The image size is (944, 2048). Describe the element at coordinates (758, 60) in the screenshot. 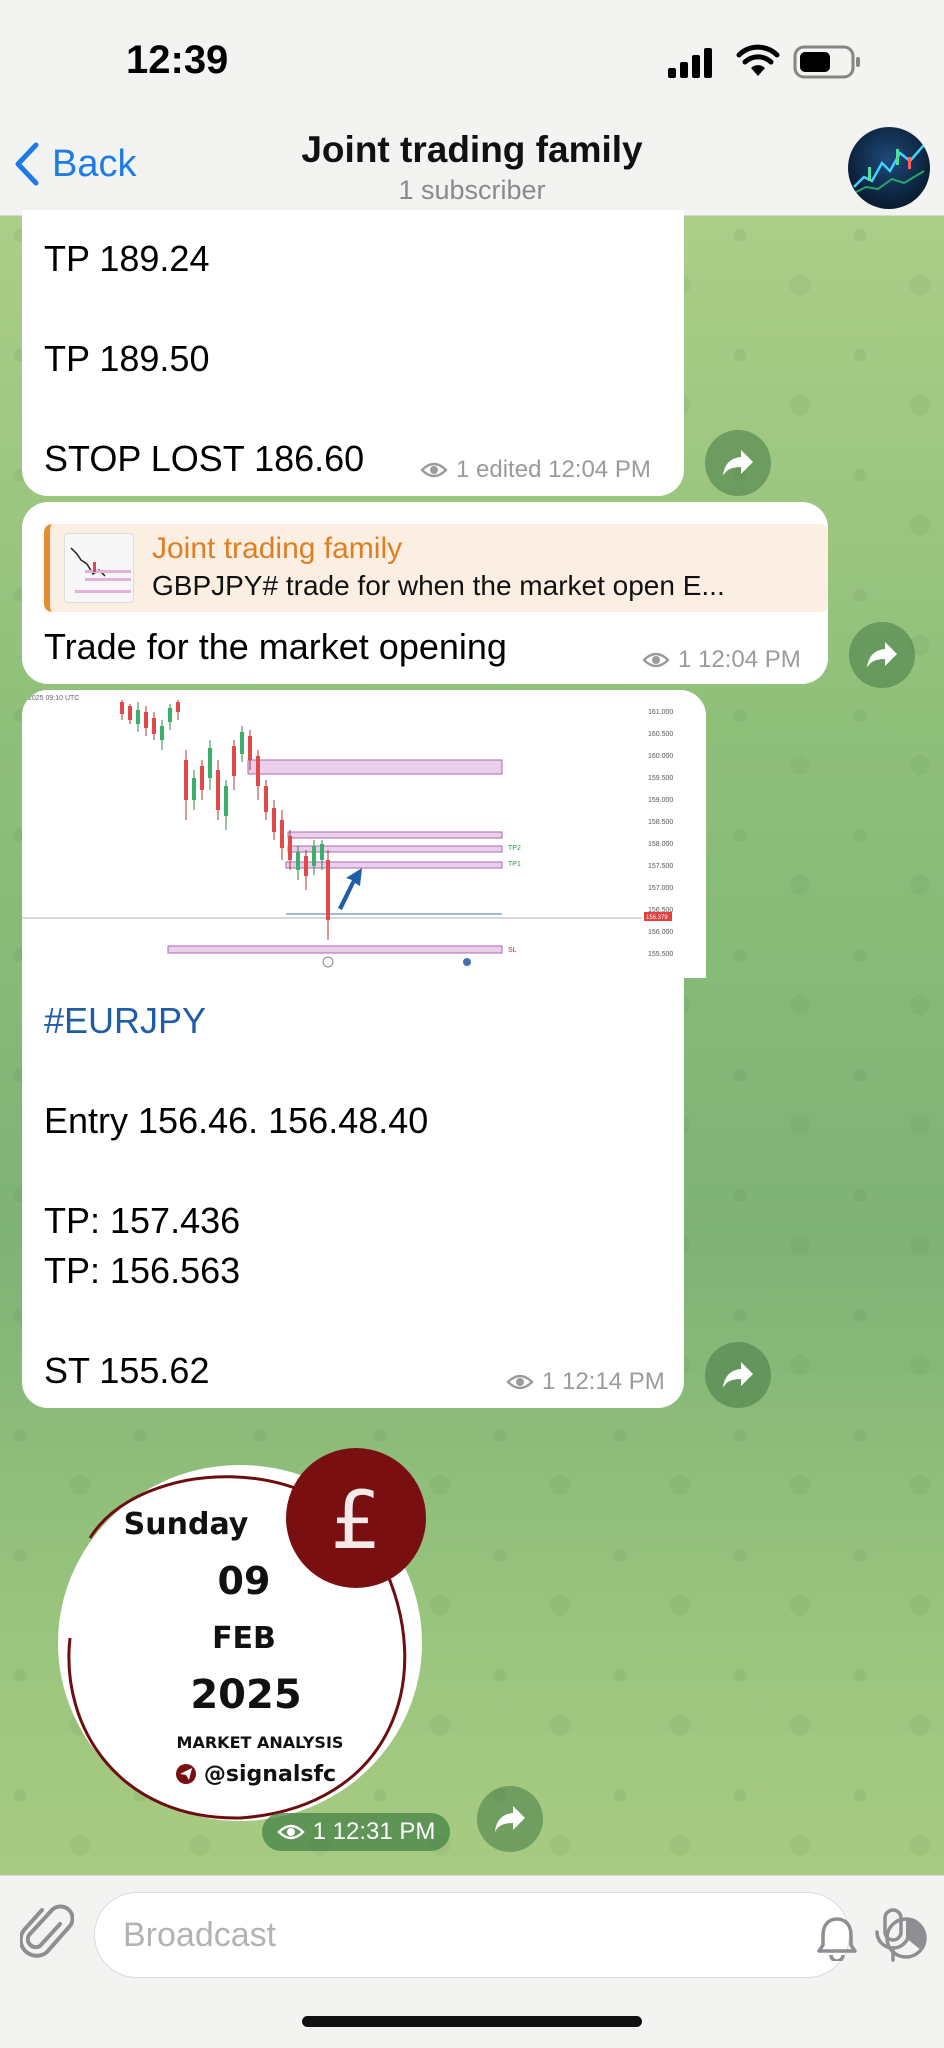

I see `wifi-icon` at that location.